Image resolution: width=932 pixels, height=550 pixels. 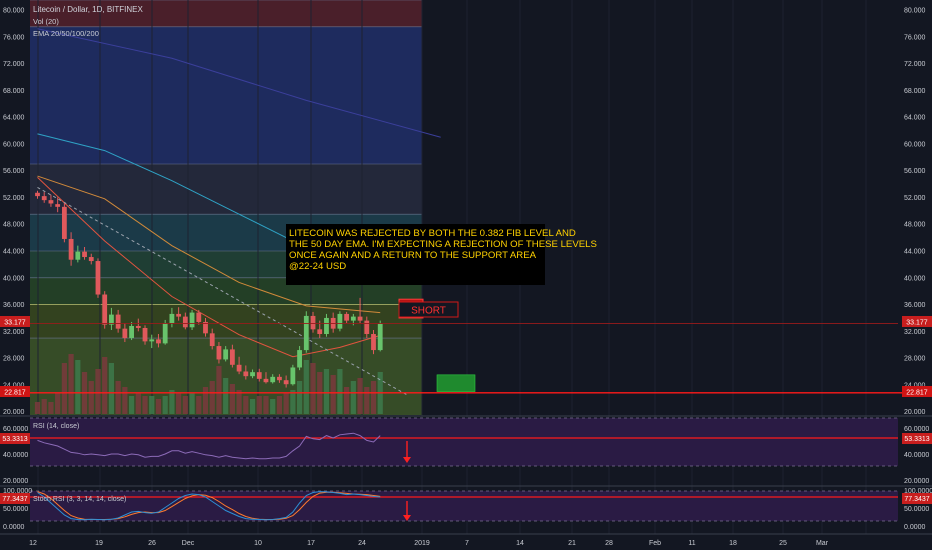 I want to click on current-price-badge-right-text: 33.177, so click(x=917, y=323).